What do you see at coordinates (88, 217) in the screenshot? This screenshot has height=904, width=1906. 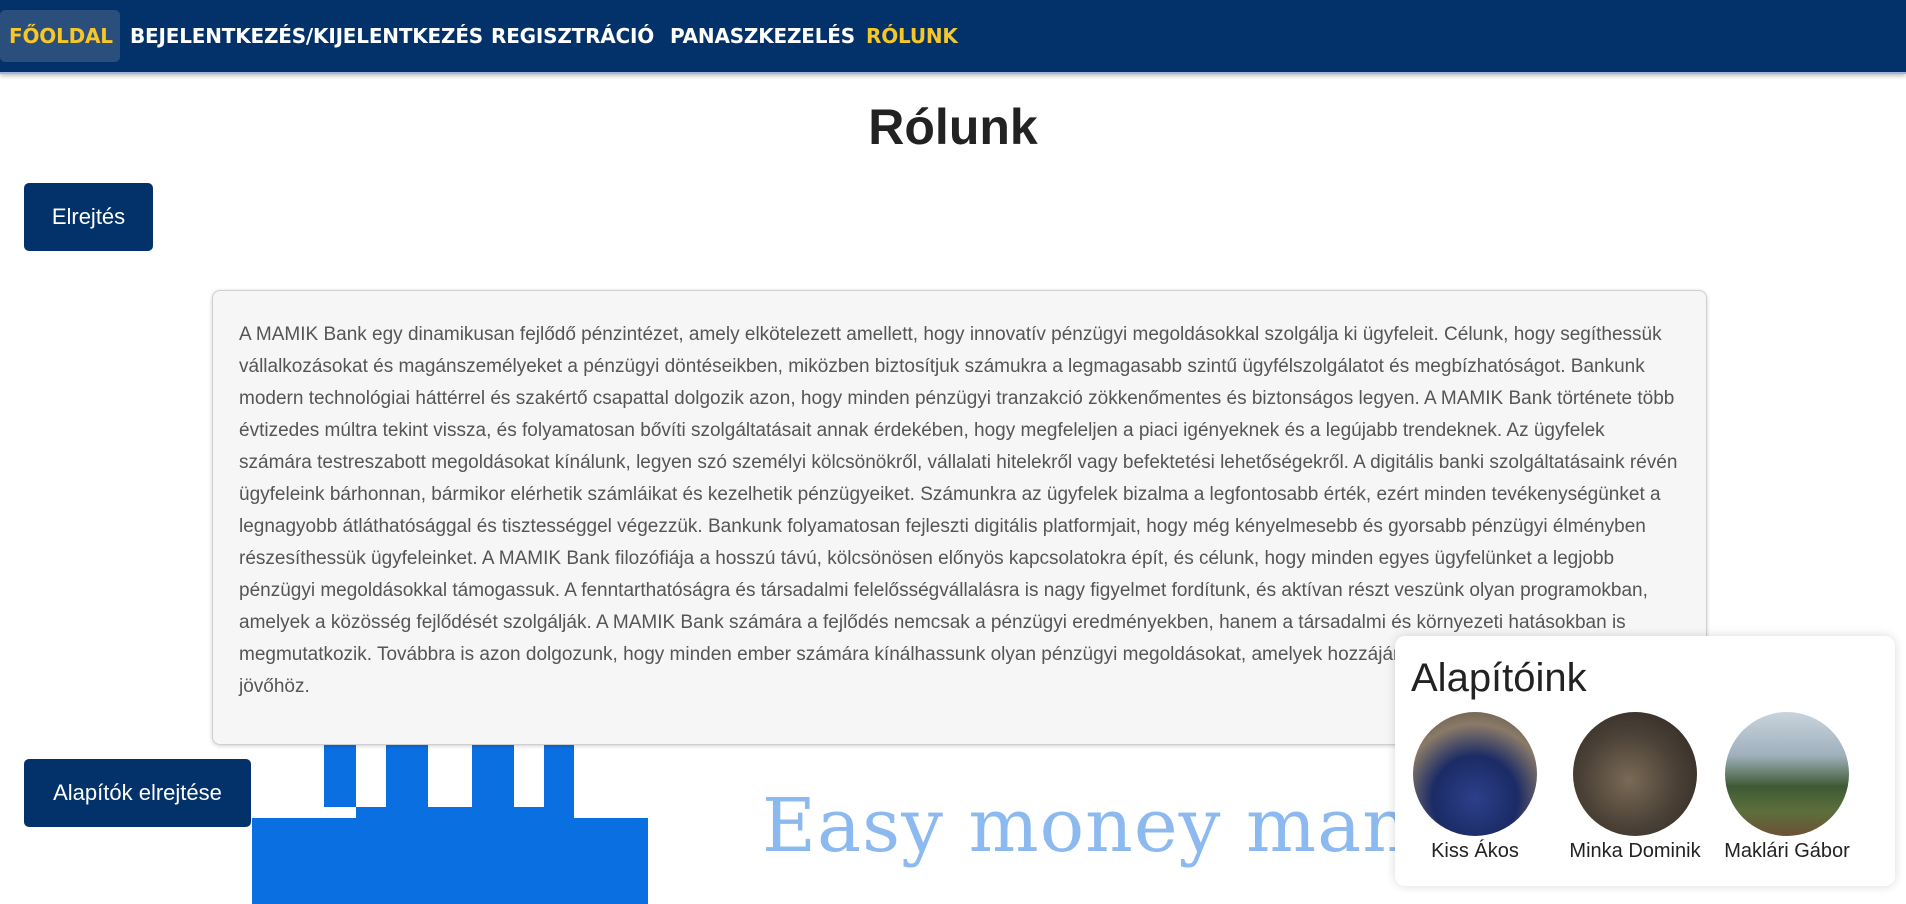 I see `hide-button: Elrejtés` at bounding box center [88, 217].